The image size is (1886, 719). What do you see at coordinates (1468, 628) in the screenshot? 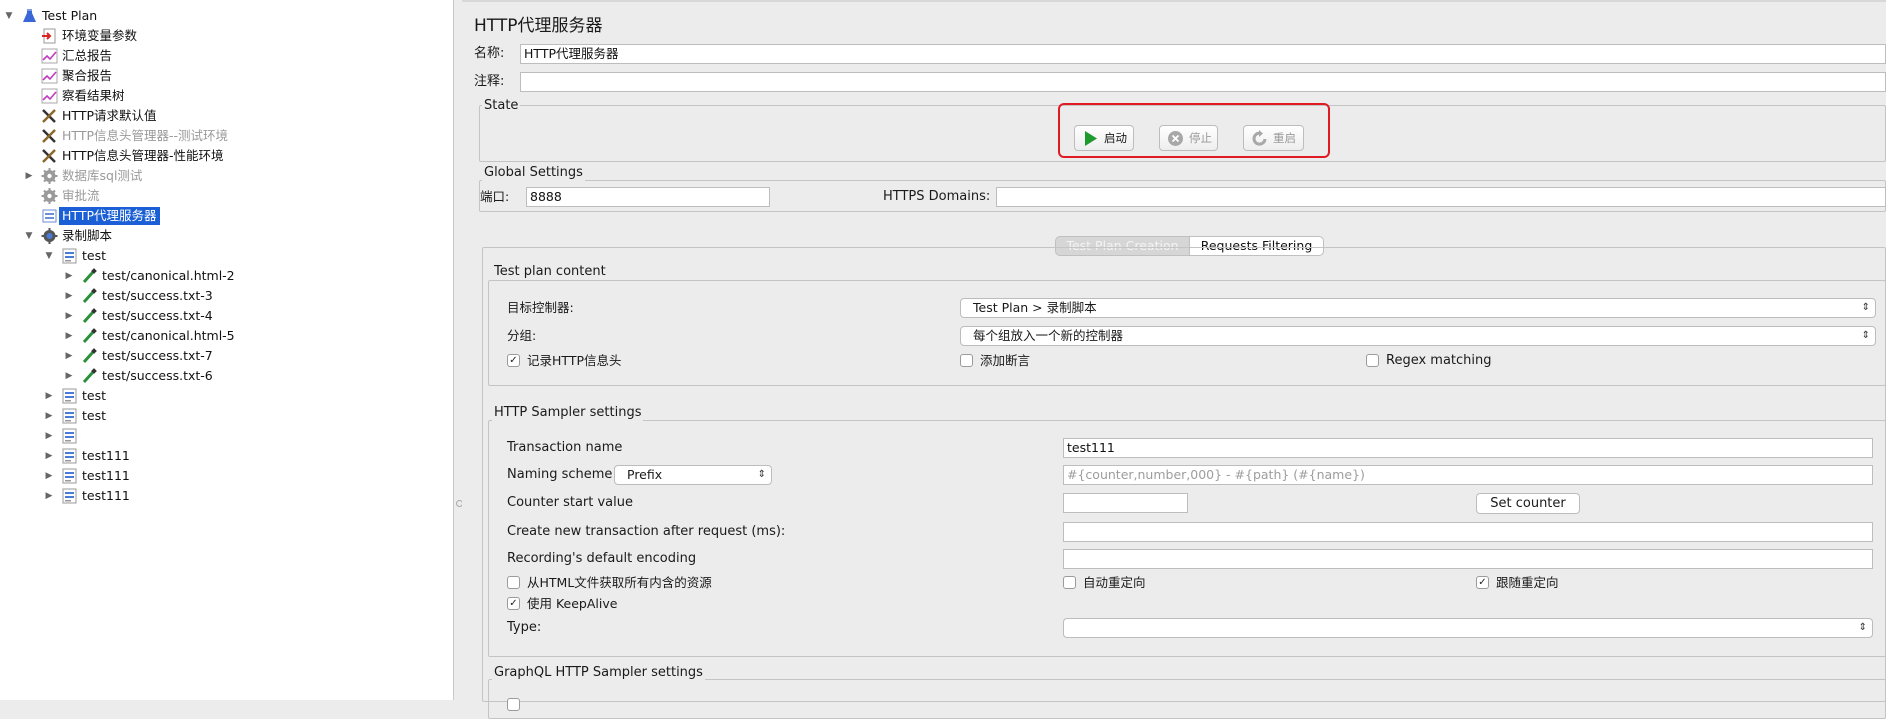
I see `type-select: ⇕` at bounding box center [1468, 628].